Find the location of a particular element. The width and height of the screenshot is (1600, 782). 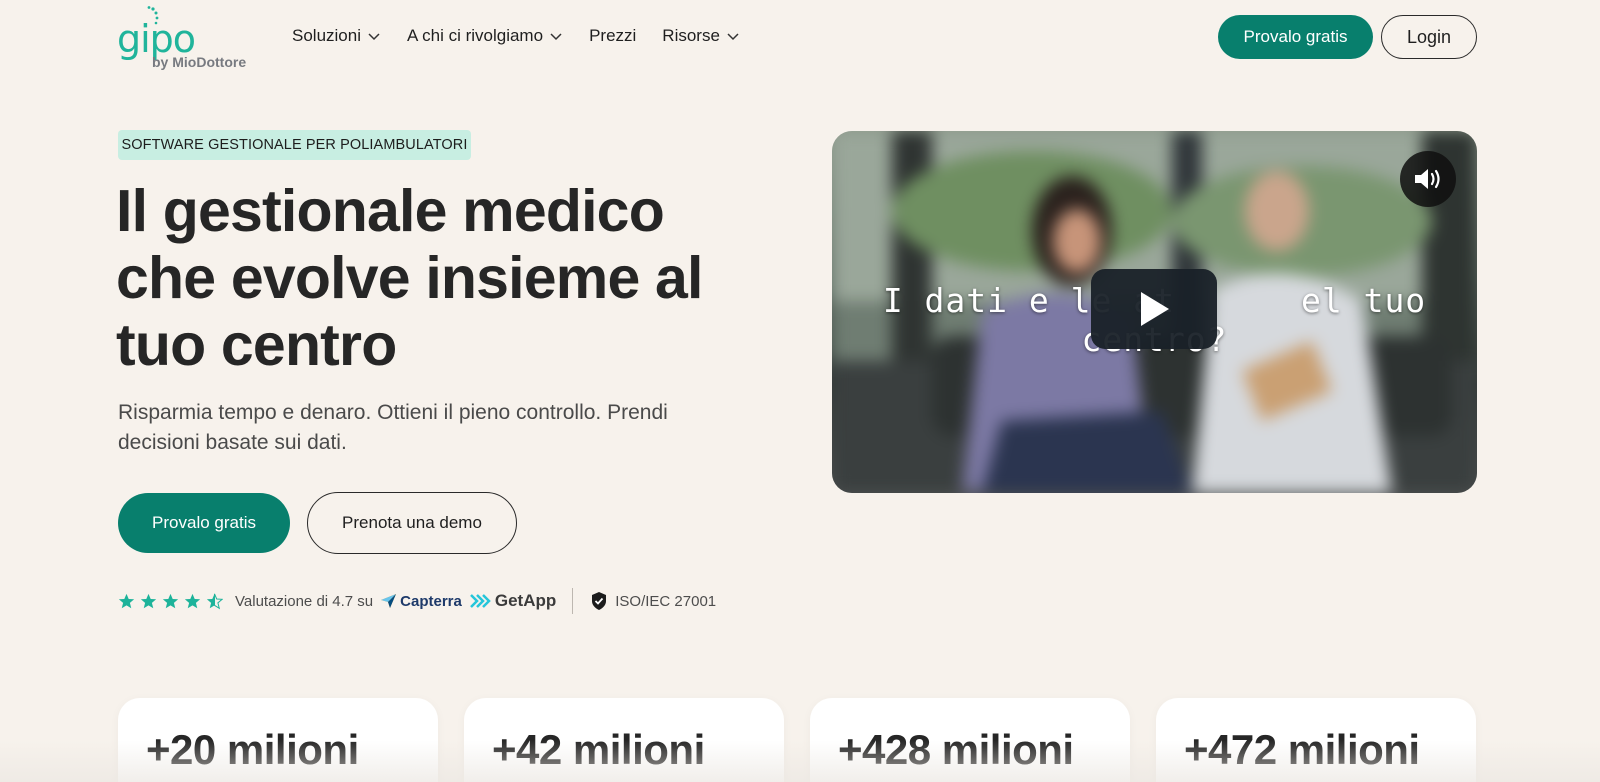

stat-value: +428 milioni is located at coordinates (956, 749).